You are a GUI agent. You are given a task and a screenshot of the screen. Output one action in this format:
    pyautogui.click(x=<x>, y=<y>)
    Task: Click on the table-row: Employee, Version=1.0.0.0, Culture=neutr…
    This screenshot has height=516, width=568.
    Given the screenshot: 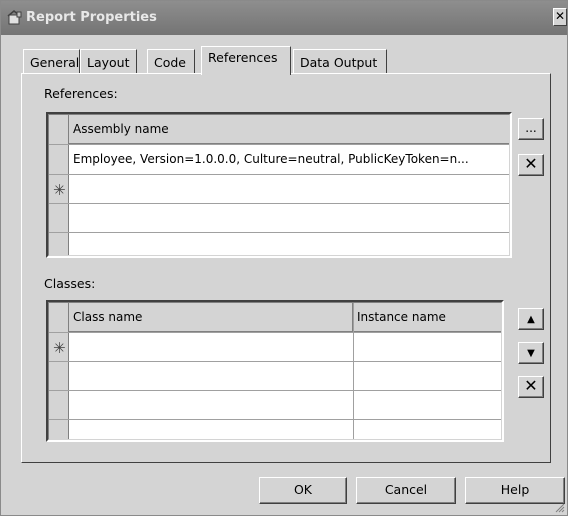 What is the action you would take?
    pyautogui.click(x=292, y=159)
    